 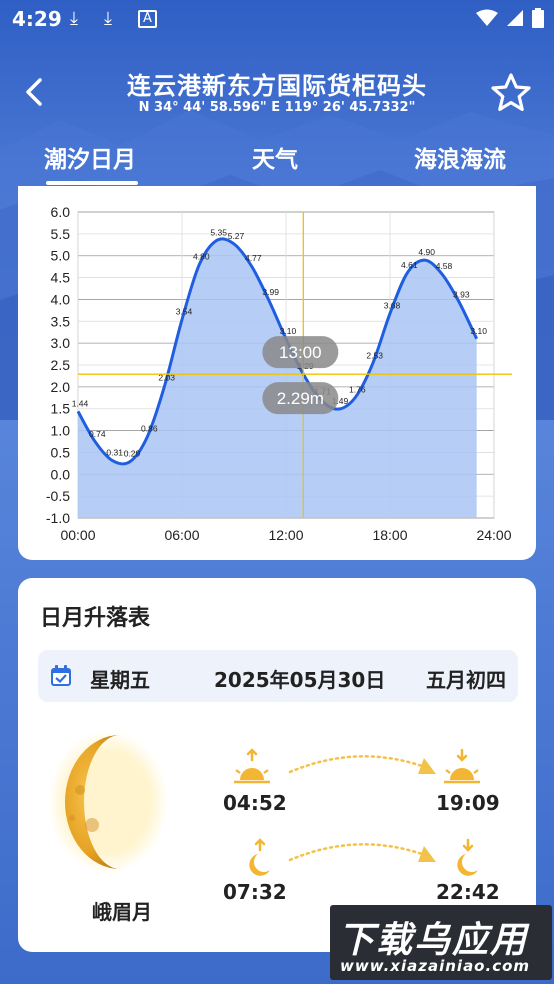 I want to click on y-tick-label: 4.5, so click(x=61, y=278).